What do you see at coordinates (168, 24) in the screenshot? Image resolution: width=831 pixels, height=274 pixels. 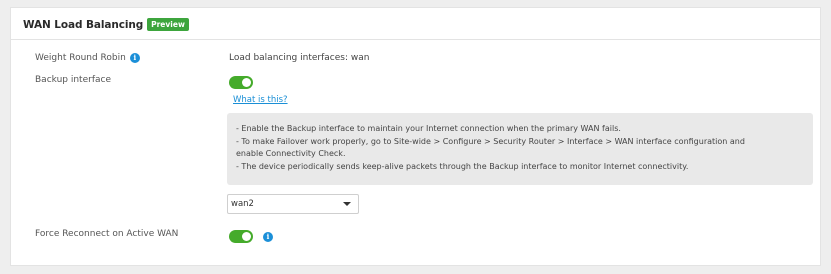 I see `preview-badge: Preview` at bounding box center [168, 24].